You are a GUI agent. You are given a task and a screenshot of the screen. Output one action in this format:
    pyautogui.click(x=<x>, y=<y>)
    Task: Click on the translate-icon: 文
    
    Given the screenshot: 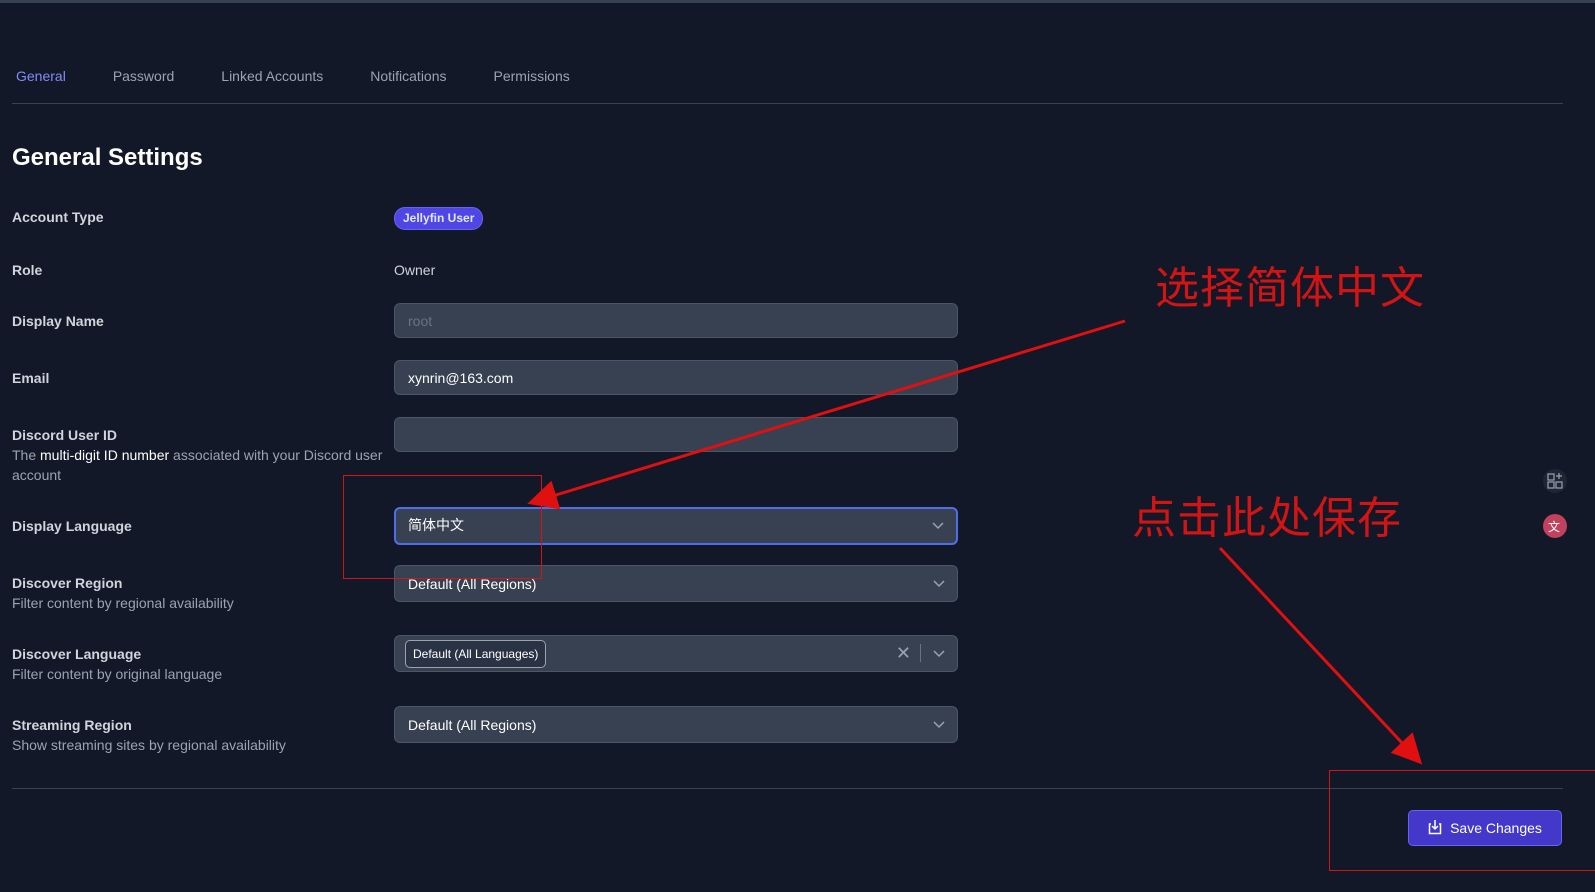 What is the action you would take?
    pyautogui.click(x=1555, y=526)
    